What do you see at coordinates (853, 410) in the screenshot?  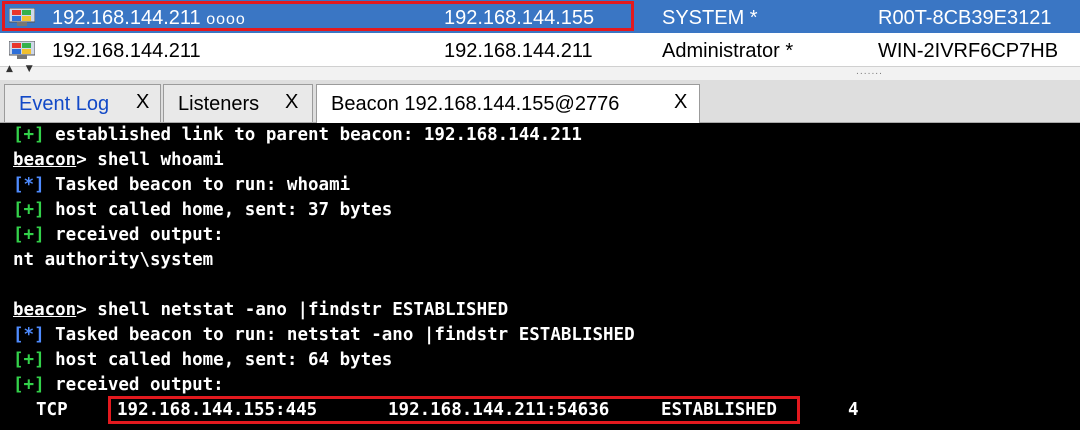 I see `netstat-pid: 4` at bounding box center [853, 410].